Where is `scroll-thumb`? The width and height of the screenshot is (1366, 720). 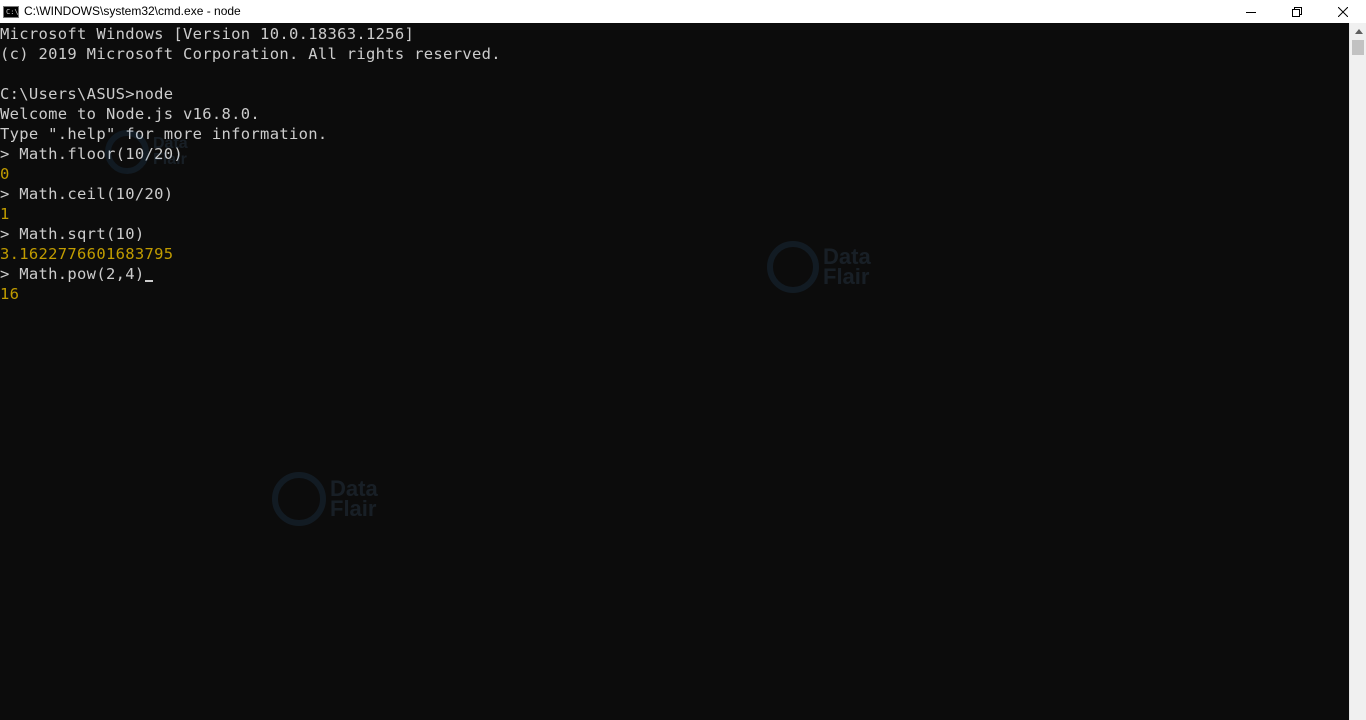 scroll-thumb is located at coordinates (1358, 47).